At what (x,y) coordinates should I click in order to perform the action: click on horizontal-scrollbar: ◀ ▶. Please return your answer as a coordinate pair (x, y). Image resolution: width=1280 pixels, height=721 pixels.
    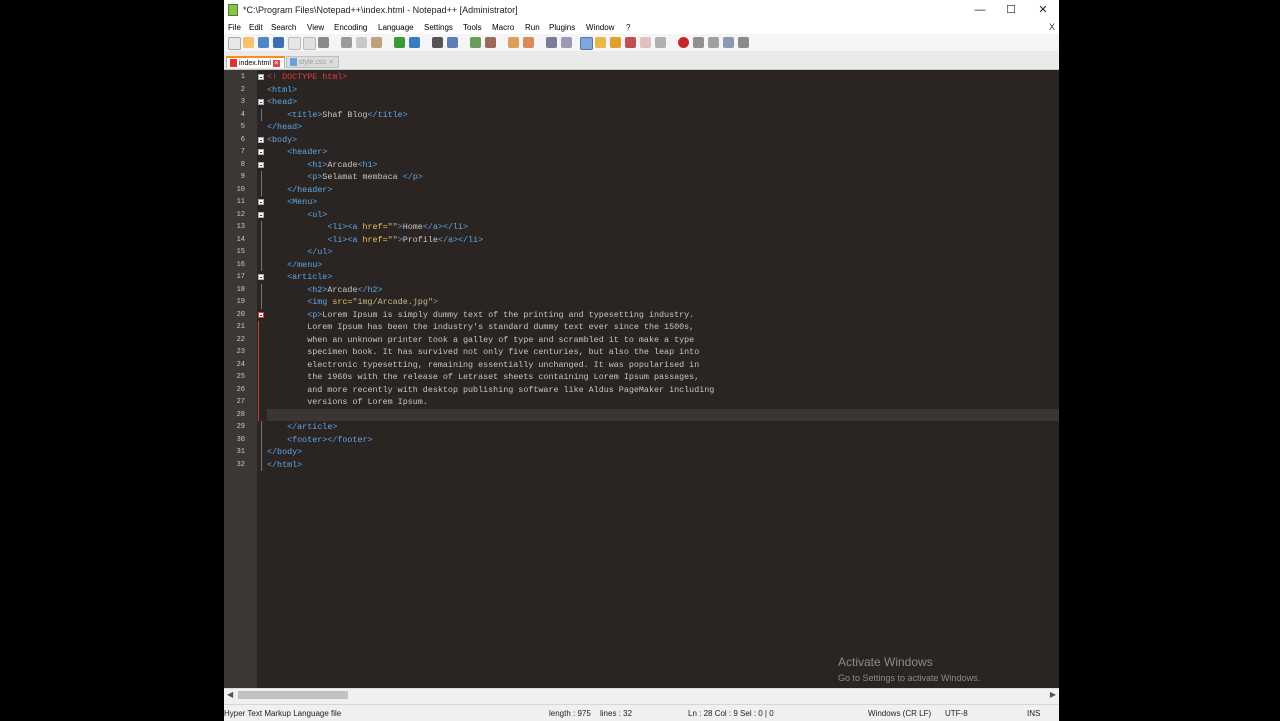
    Looking at the image, I should click on (641, 694).